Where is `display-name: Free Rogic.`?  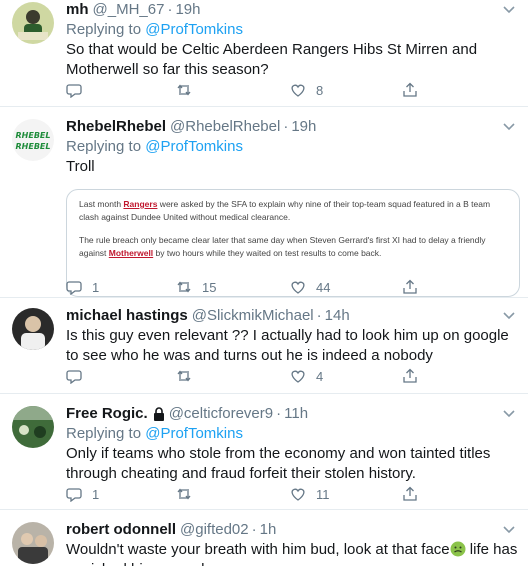 display-name: Free Rogic. is located at coordinates (107, 414).